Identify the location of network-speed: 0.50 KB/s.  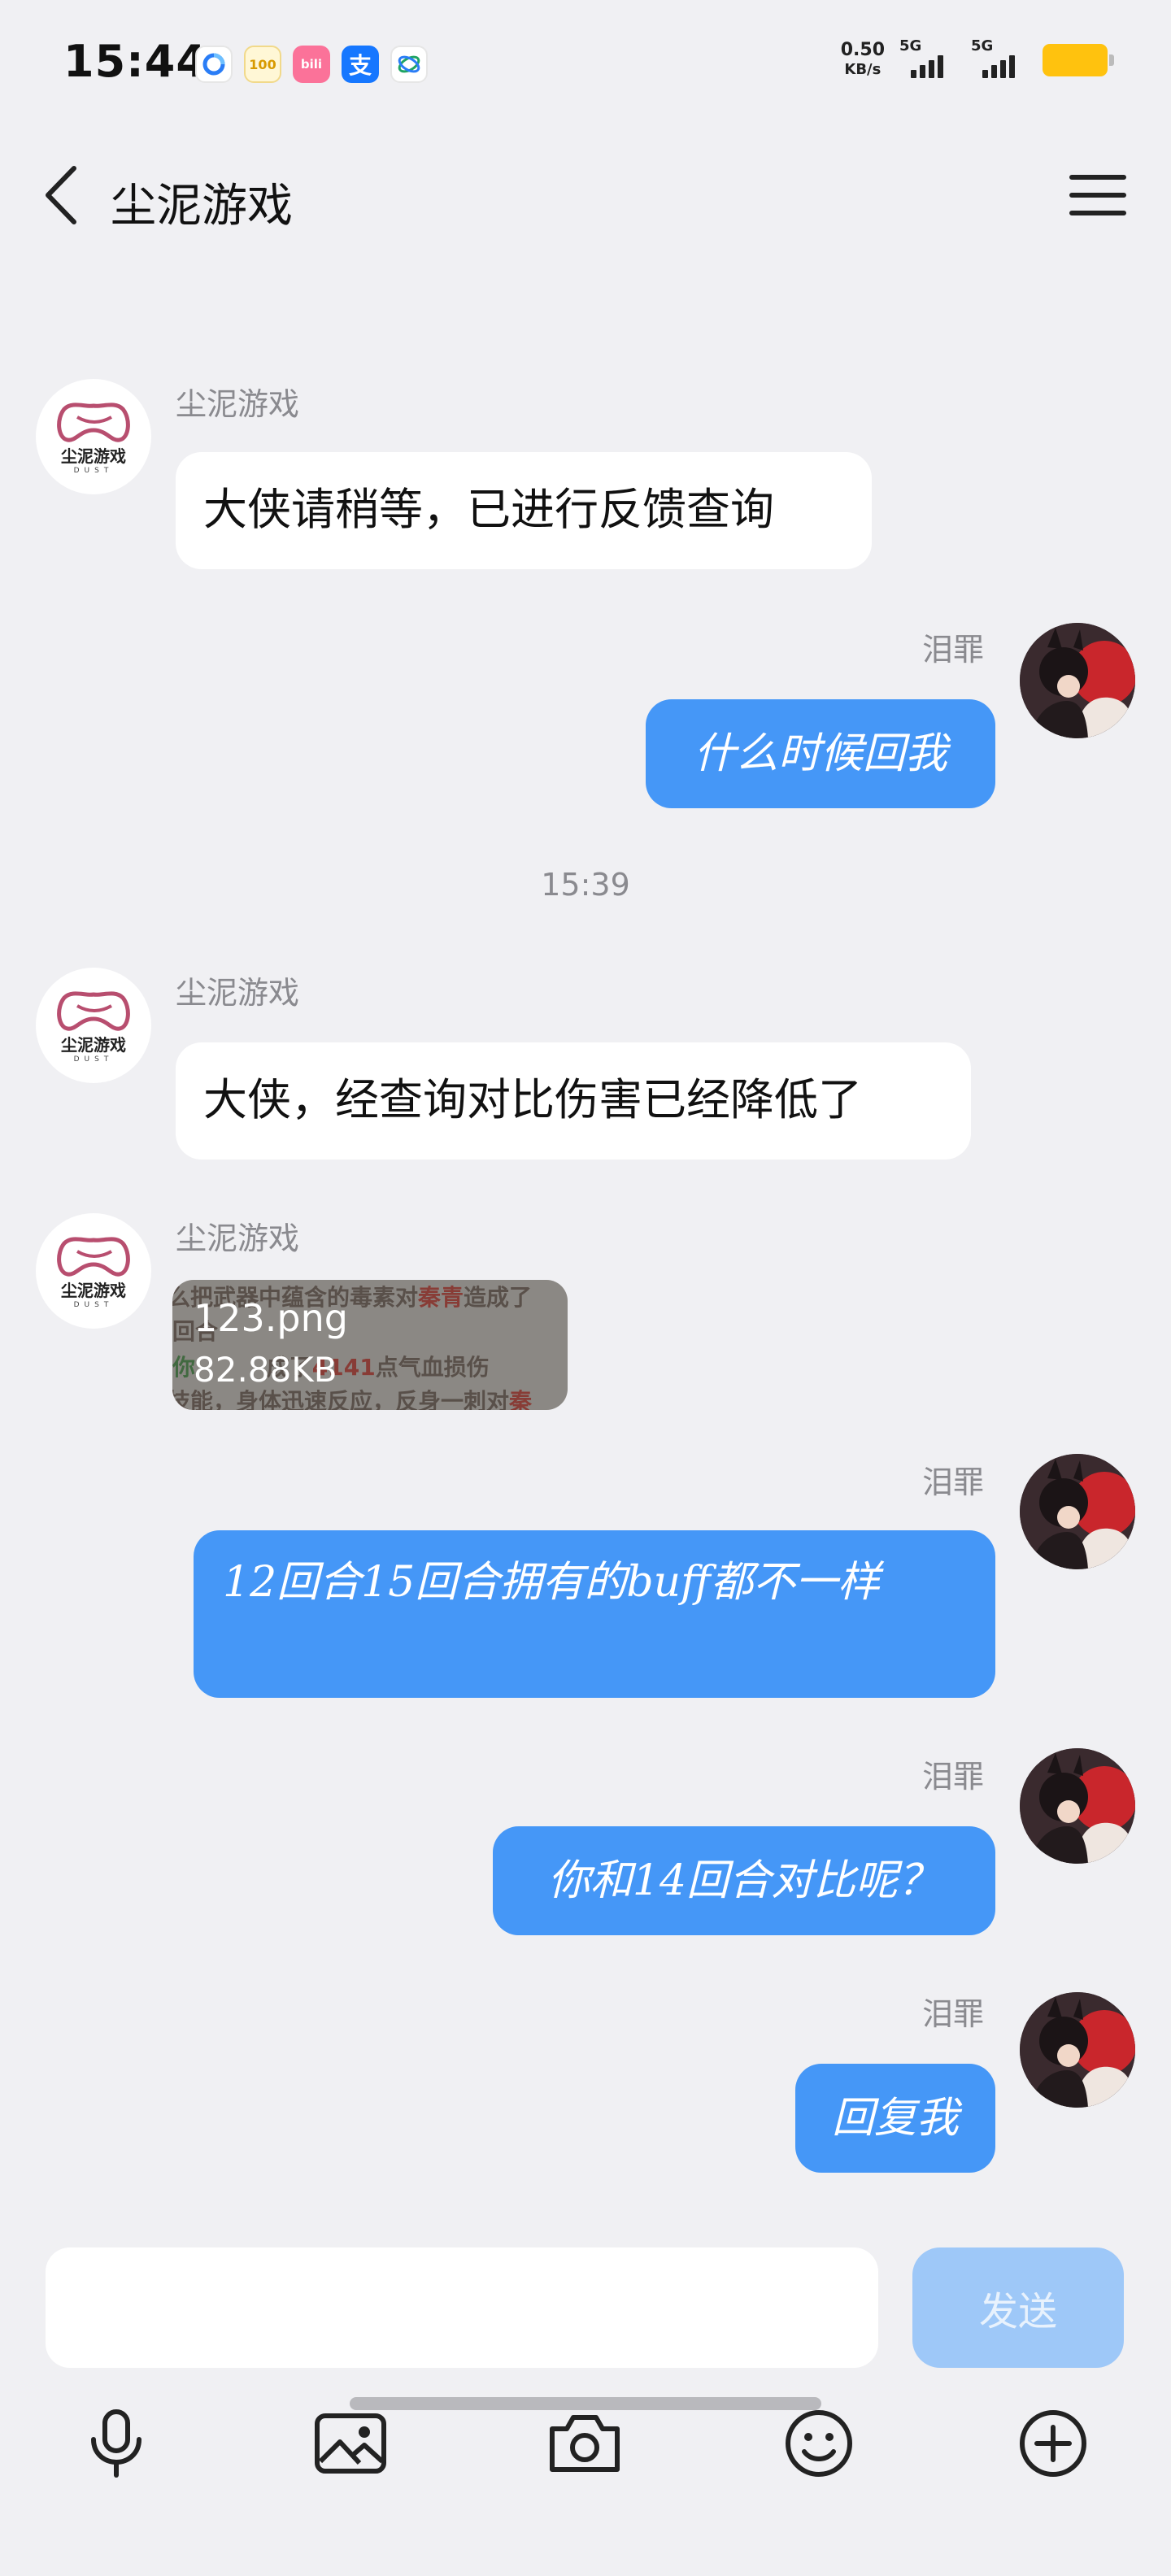
(863, 61).